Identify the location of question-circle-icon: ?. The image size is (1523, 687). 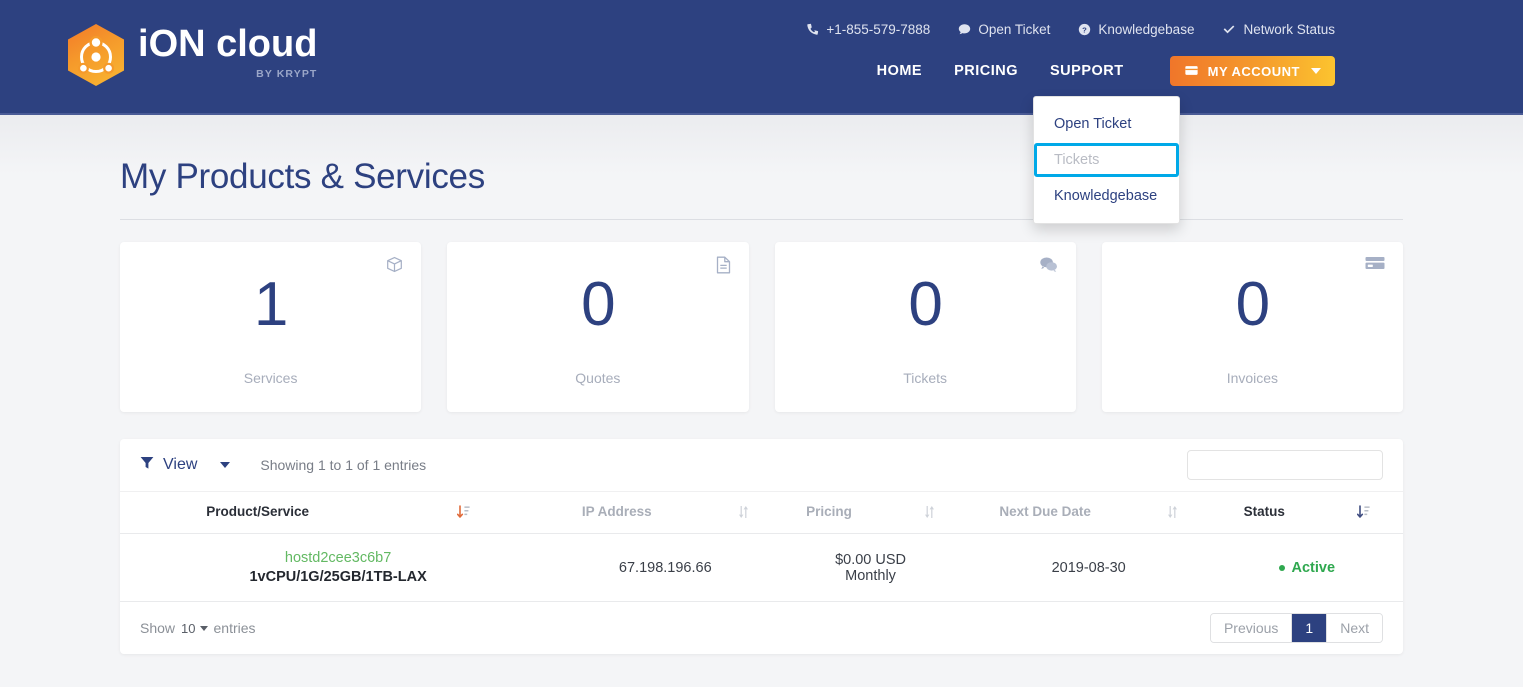
(1084, 29).